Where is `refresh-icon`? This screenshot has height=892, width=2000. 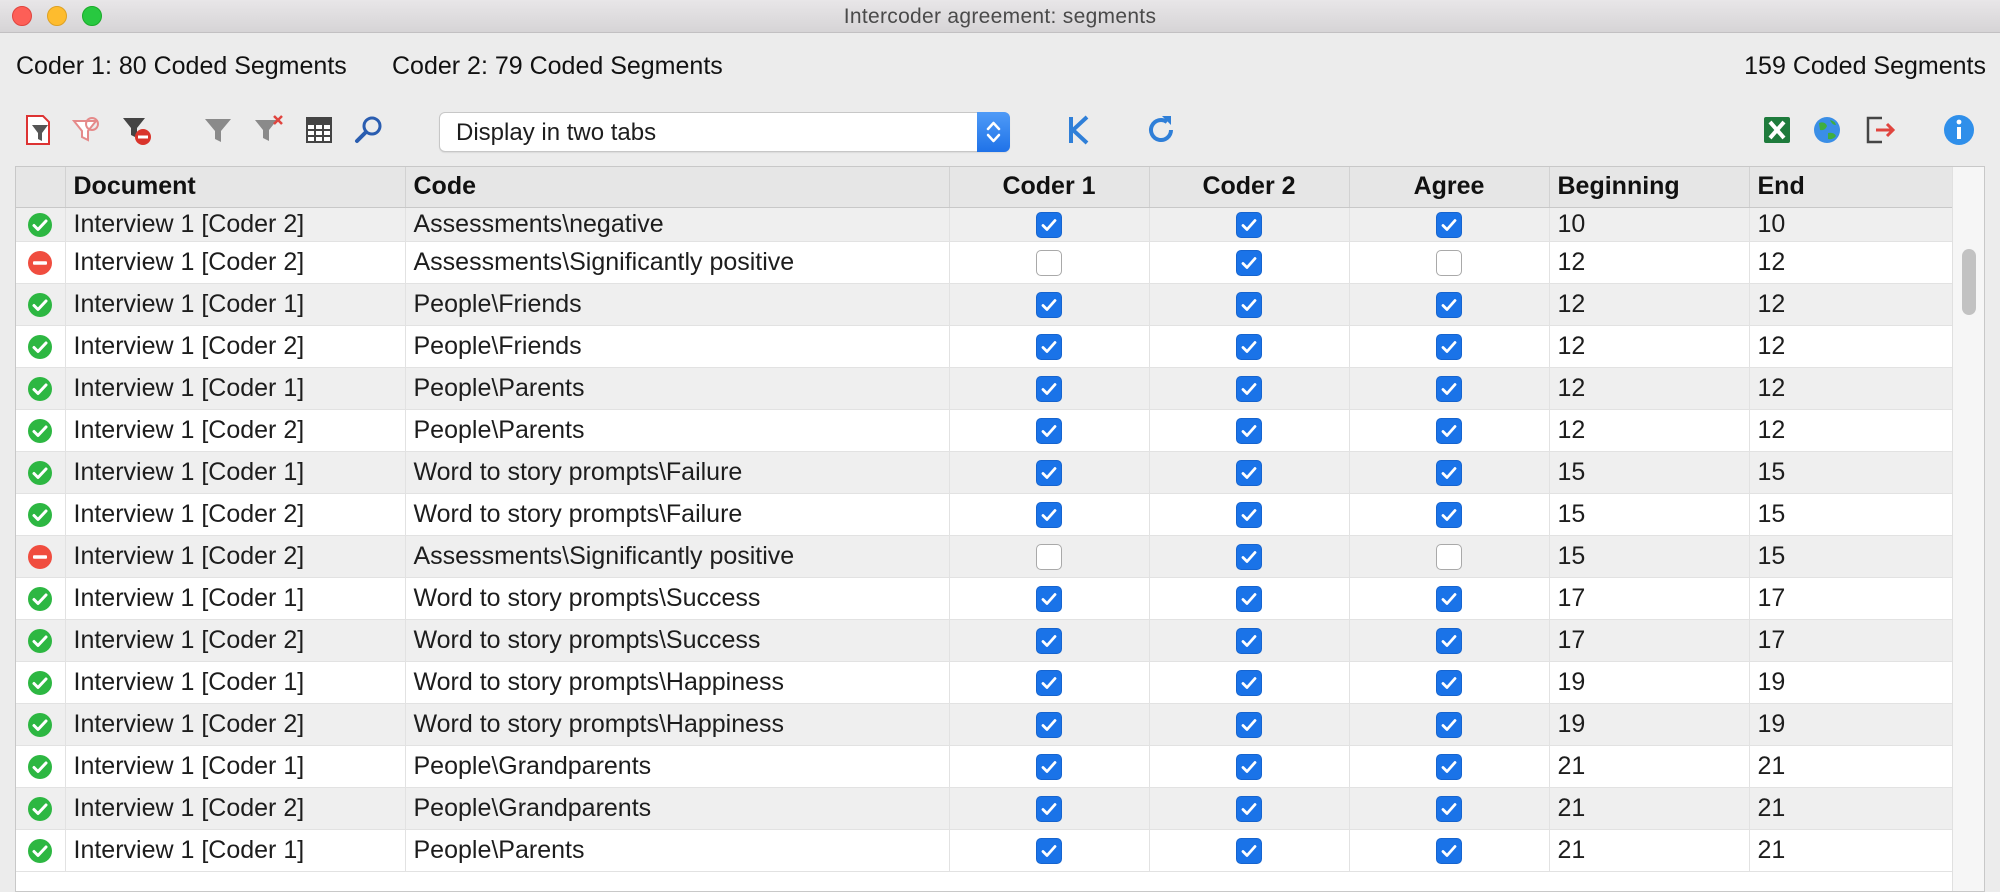 refresh-icon is located at coordinates (1161, 130).